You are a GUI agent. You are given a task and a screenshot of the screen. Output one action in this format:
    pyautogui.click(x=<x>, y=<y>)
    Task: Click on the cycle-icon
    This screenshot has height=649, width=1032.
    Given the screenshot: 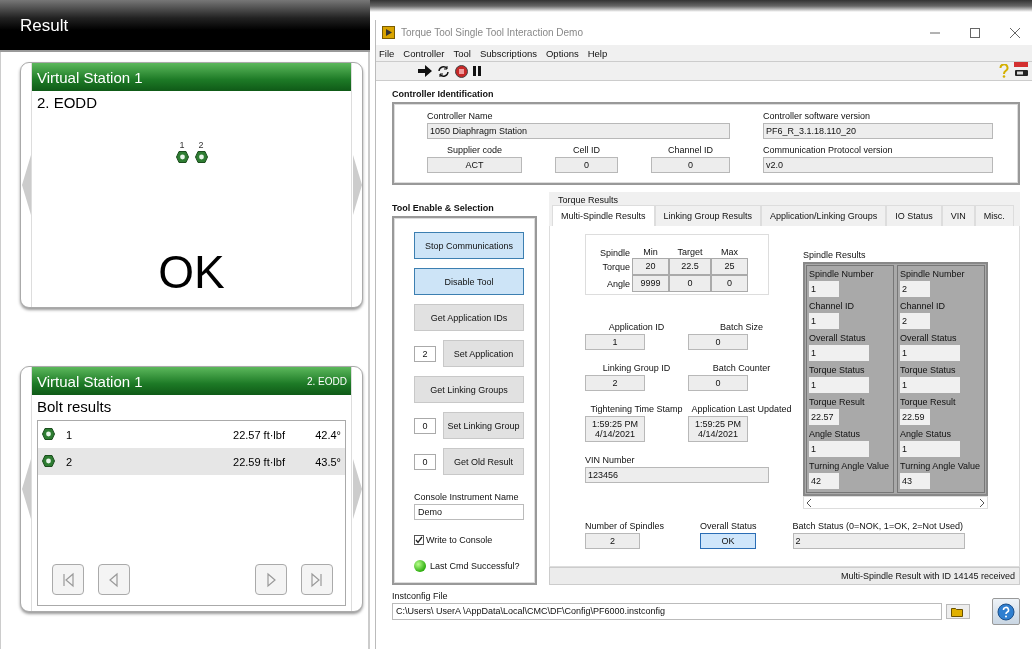 What is the action you would take?
    pyautogui.click(x=443, y=71)
    